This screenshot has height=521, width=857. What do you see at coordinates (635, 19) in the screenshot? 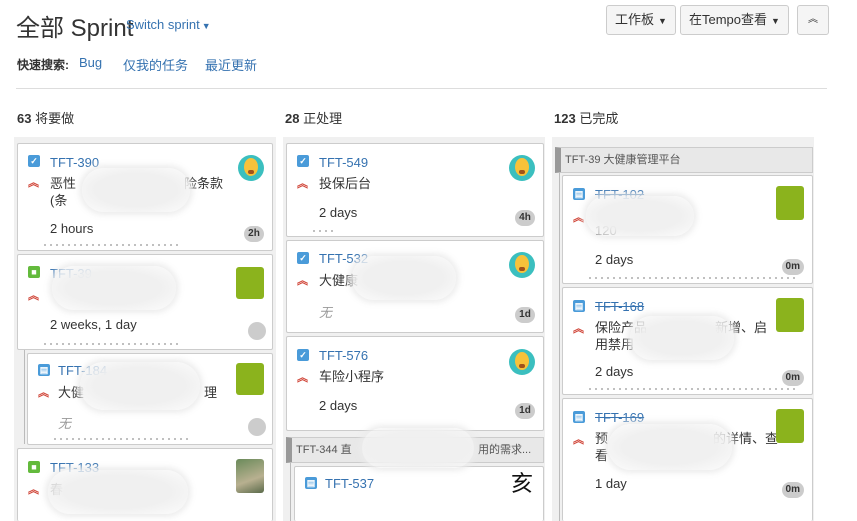
I see `board-button-label: 工作板` at bounding box center [635, 19].